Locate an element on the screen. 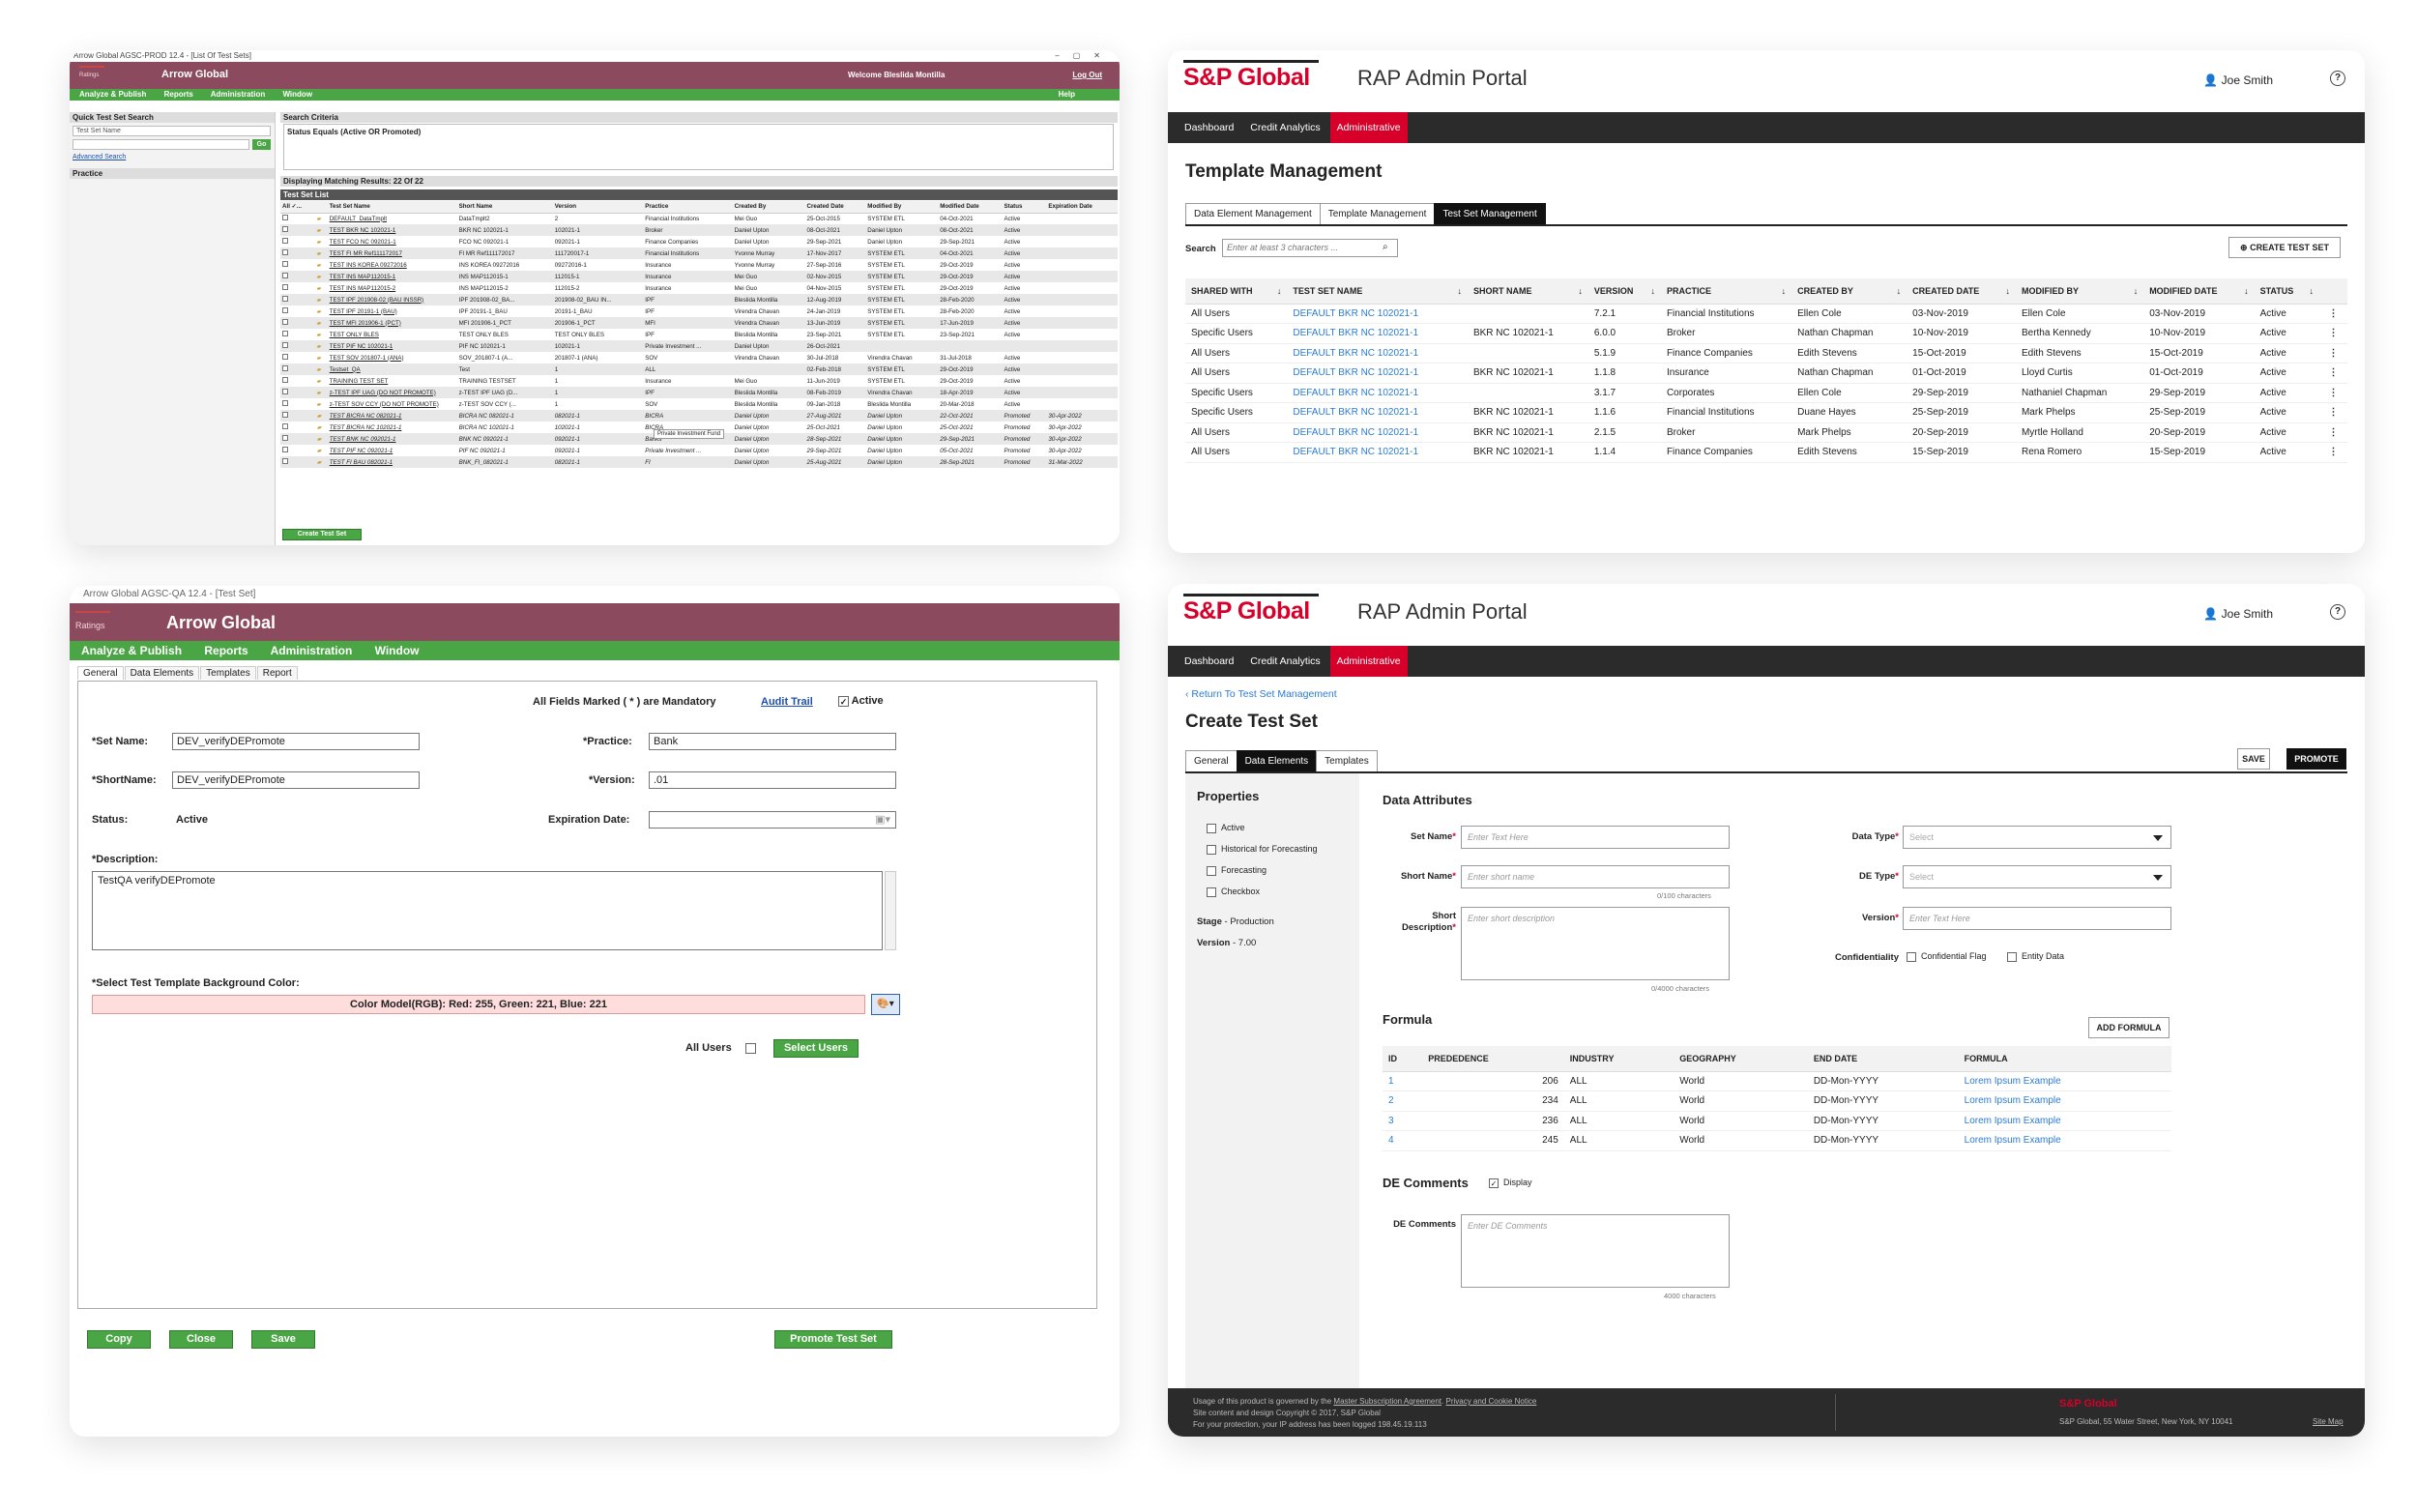 The image size is (2417, 1512). tab-templates: Templates is located at coordinates (1347, 761).